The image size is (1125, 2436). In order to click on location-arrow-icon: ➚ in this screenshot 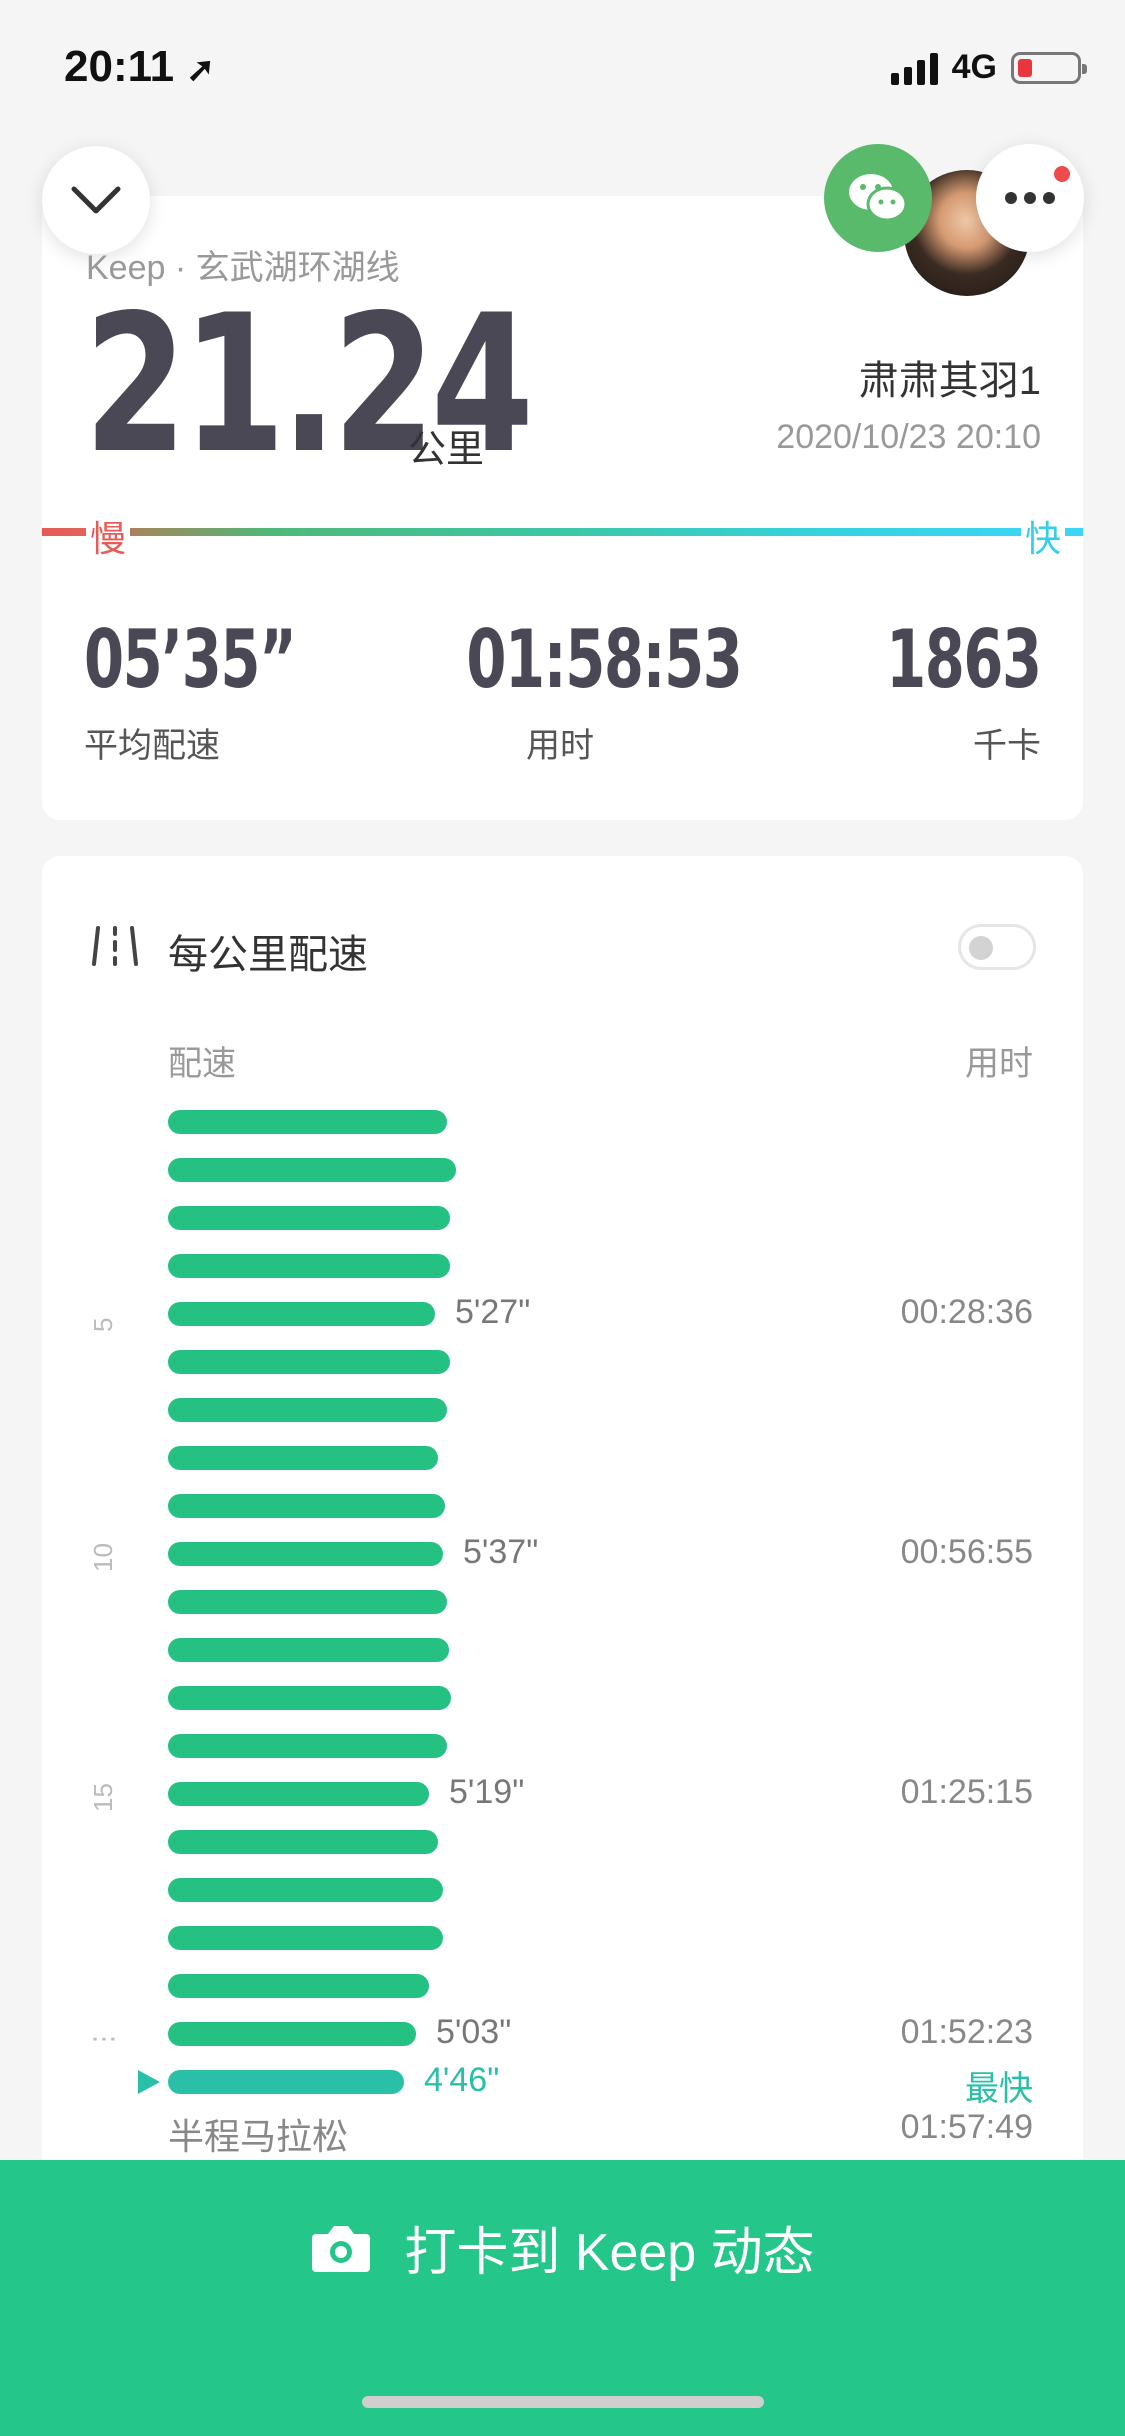, I will do `click(200, 70)`.